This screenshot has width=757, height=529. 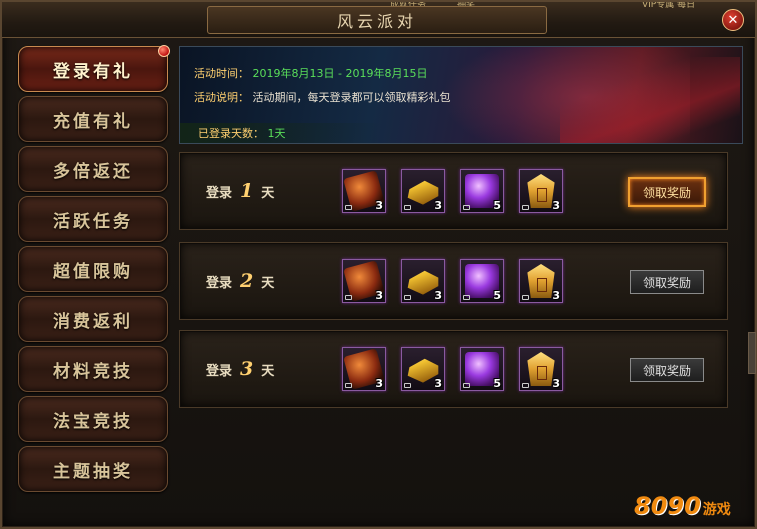 I want to click on watermark-text: 游戏, so click(x=716, y=510).